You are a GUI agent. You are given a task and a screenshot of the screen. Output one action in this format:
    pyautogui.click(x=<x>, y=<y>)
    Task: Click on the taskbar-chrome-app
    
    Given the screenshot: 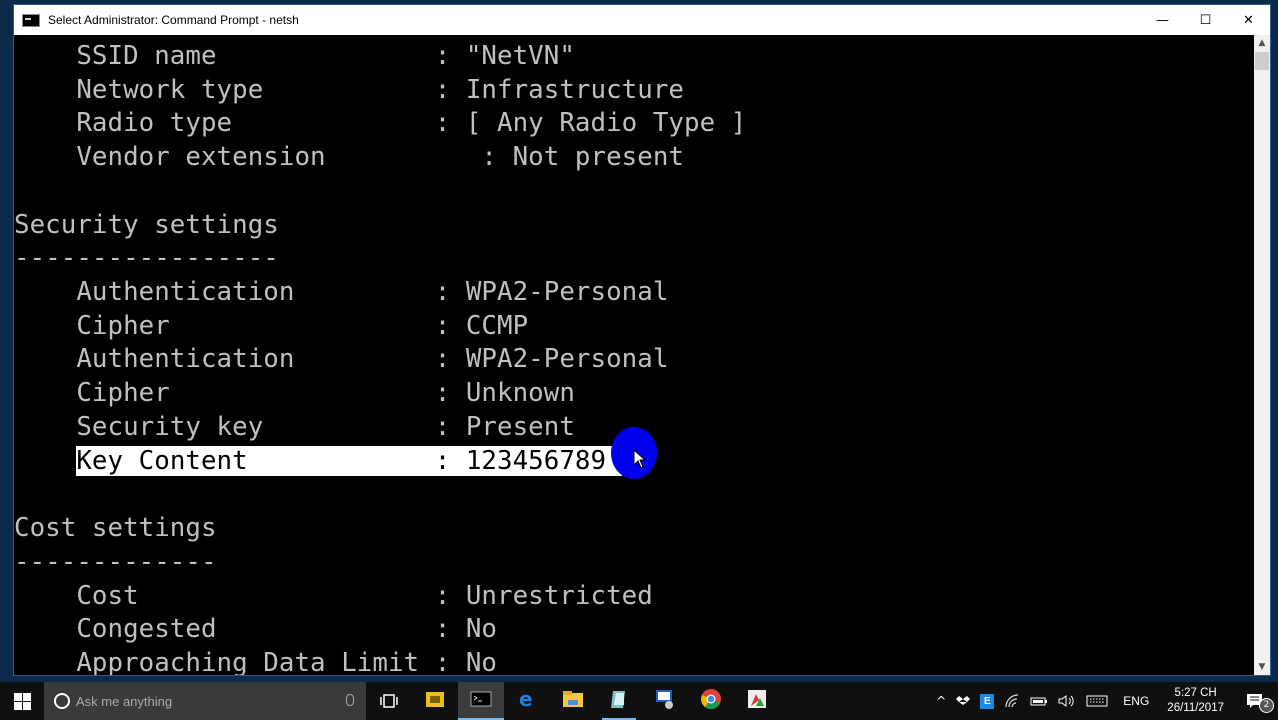 What is the action you would take?
    pyautogui.click(x=711, y=701)
    